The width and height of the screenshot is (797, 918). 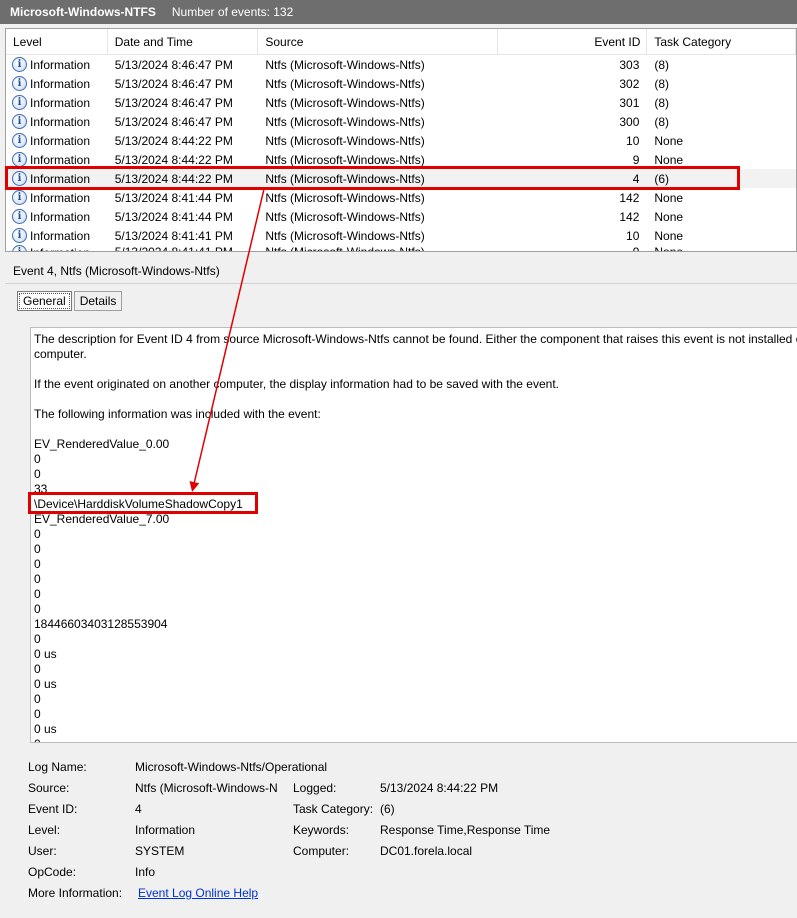 What do you see at coordinates (198, 893) in the screenshot?
I see `event-log-online-help-link: Event Log Online Help` at bounding box center [198, 893].